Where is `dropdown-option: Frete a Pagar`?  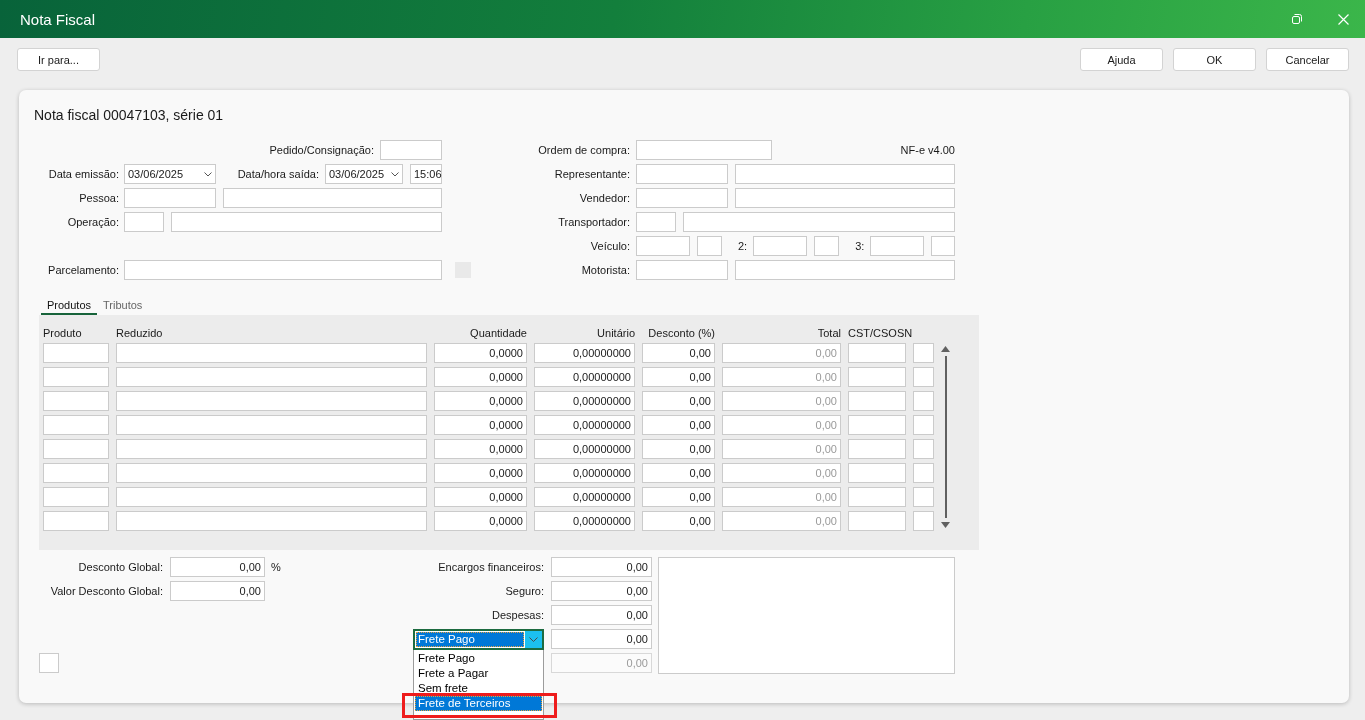 dropdown-option: Frete a Pagar is located at coordinates (478, 673).